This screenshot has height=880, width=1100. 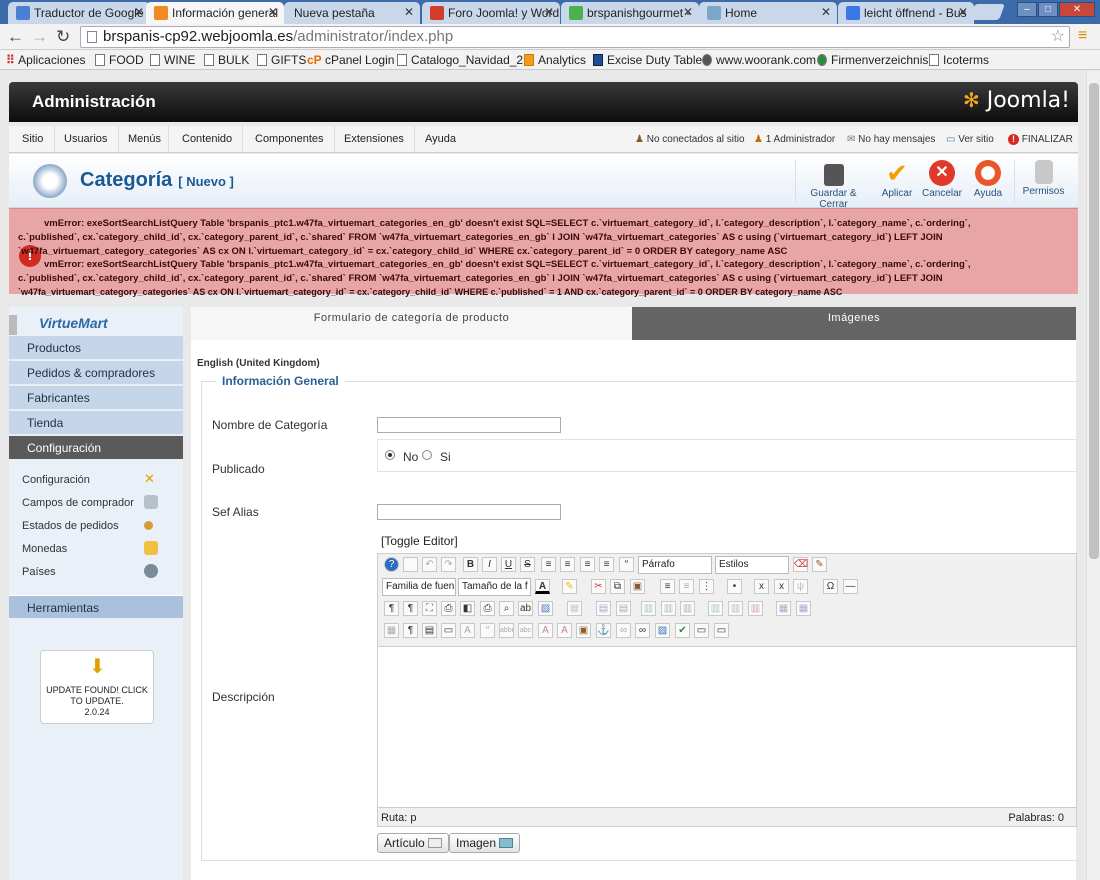 I want to click on superscript-icon: x, so click(x=781, y=586).